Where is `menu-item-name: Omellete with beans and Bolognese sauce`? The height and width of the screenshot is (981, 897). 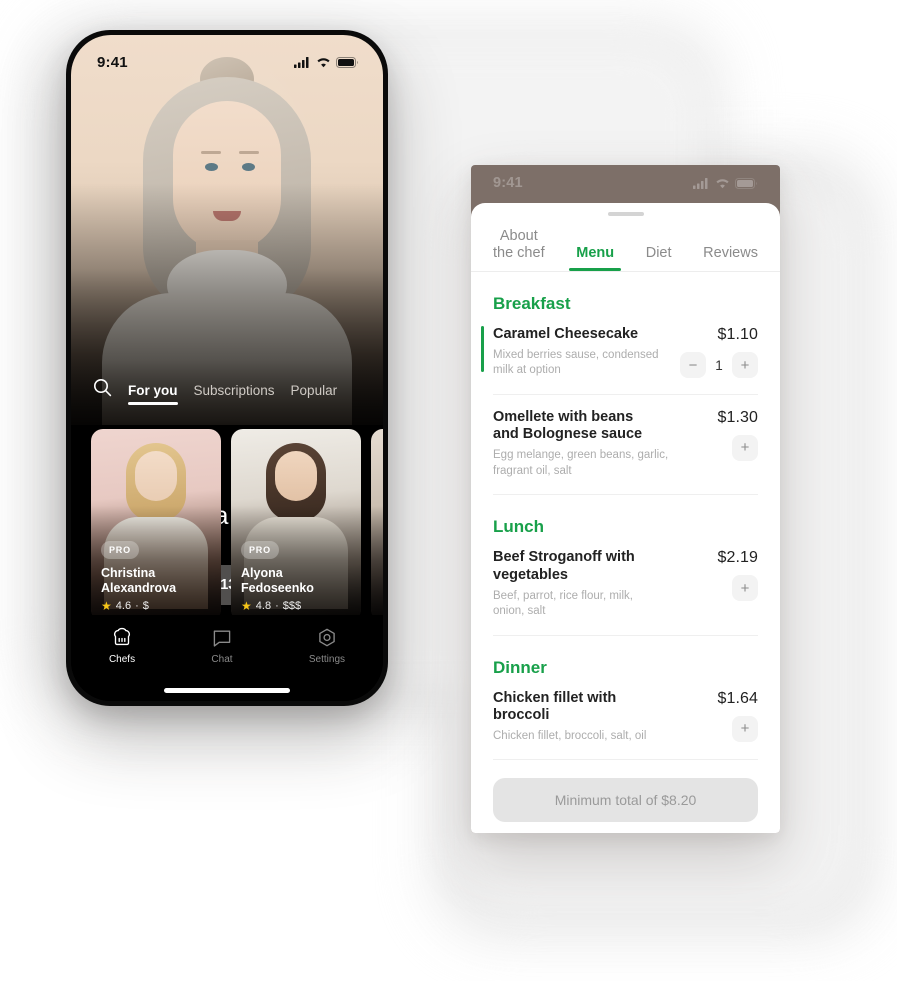
menu-item-name: Omellete with beans and Bolognese sauce is located at coordinates (568, 425).